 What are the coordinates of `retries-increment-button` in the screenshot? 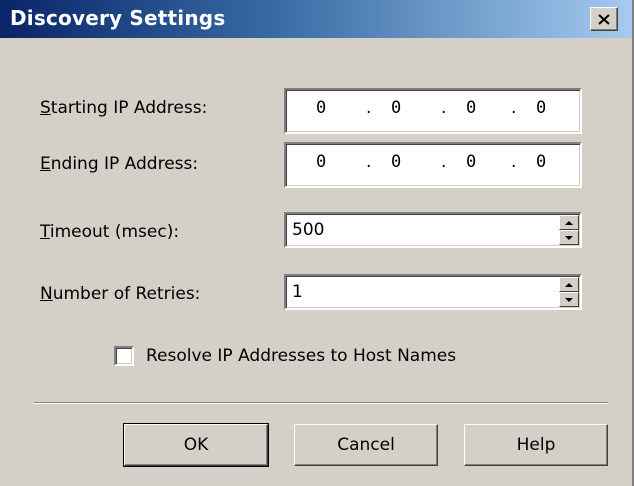 It's located at (569, 284).